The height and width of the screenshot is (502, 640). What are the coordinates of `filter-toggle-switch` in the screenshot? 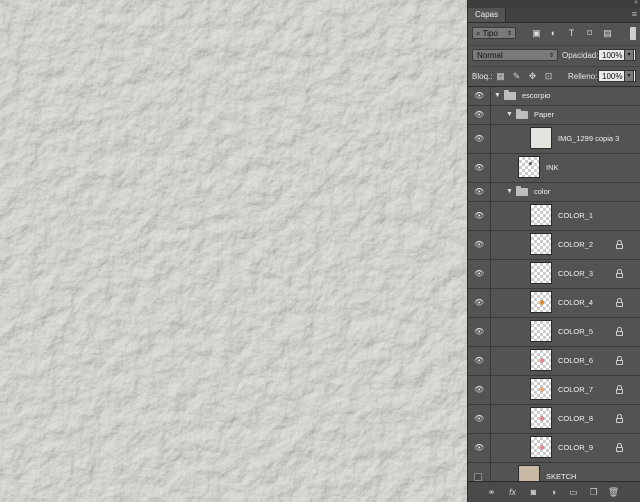 It's located at (633, 33).